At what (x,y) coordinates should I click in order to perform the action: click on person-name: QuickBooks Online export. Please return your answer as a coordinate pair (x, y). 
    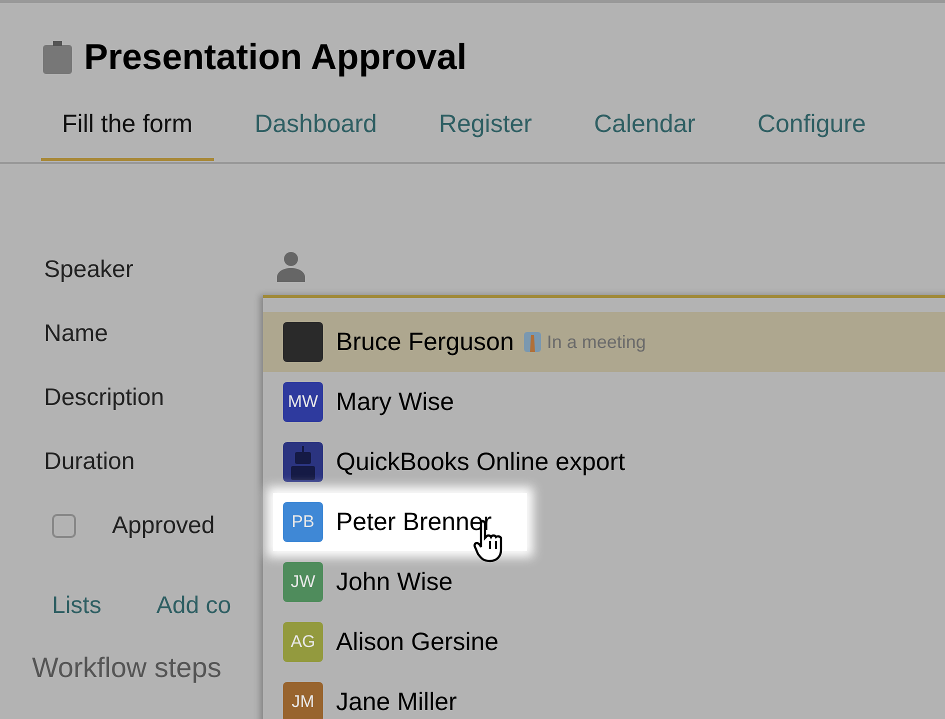
    Looking at the image, I should click on (481, 462).